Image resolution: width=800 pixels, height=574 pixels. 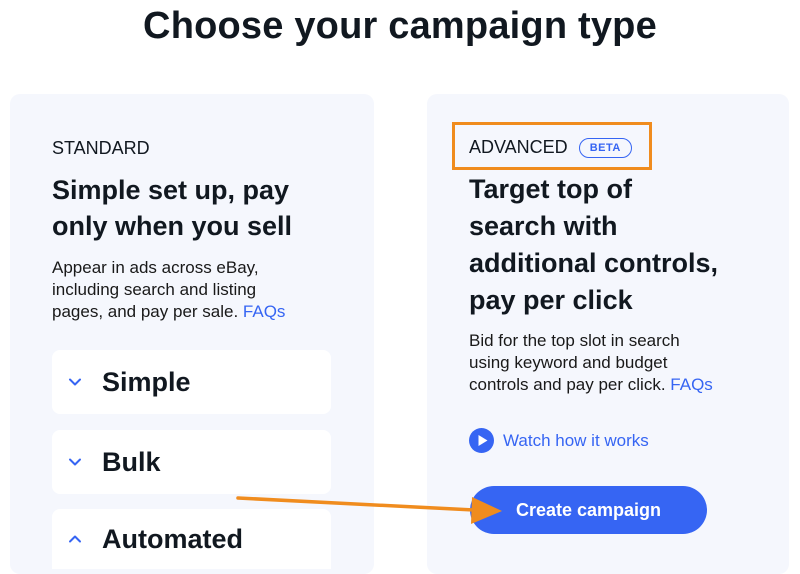 I want to click on advanced-desc-line-3: controls and pay per click. FAQs, so click(x=591, y=385).